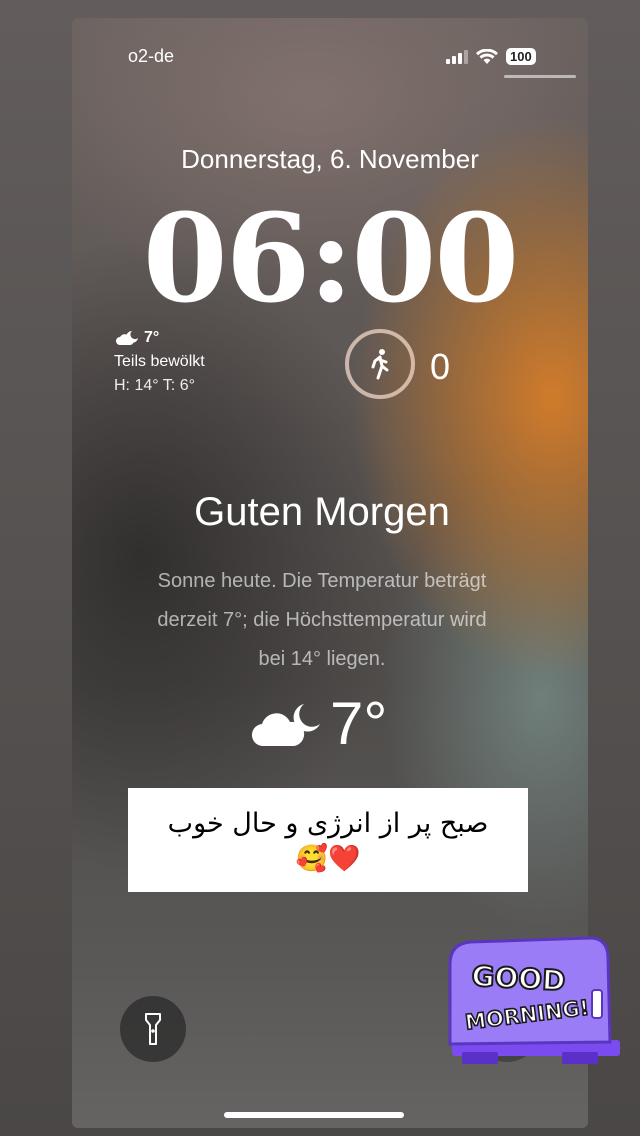 The image size is (640, 1136). Describe the element at coordinates (154, 385) in the screenshot. I see `weather-widget-high-low: H: 14° T: 6°` at that location.